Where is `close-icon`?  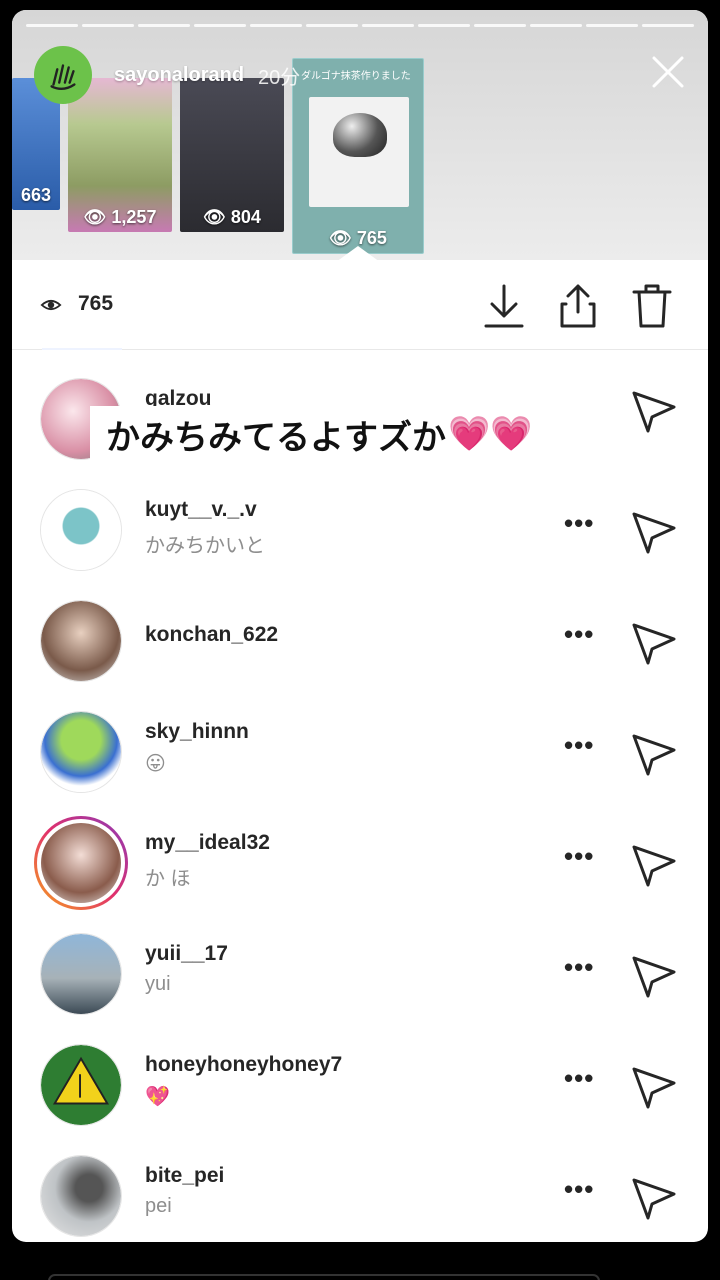 close-icon is located at coordinates (668, 72).